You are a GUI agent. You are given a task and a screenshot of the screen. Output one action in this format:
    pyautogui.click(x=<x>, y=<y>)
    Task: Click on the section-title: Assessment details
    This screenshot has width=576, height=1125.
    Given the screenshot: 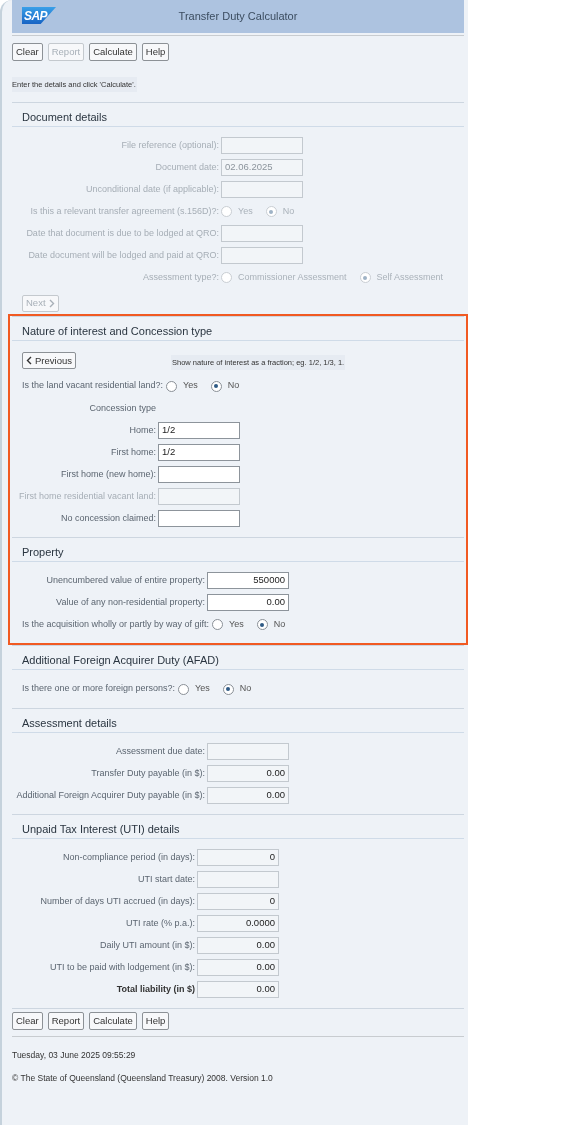 What is the action you would take?
    pyautogui.click(x=69, y=722)
    